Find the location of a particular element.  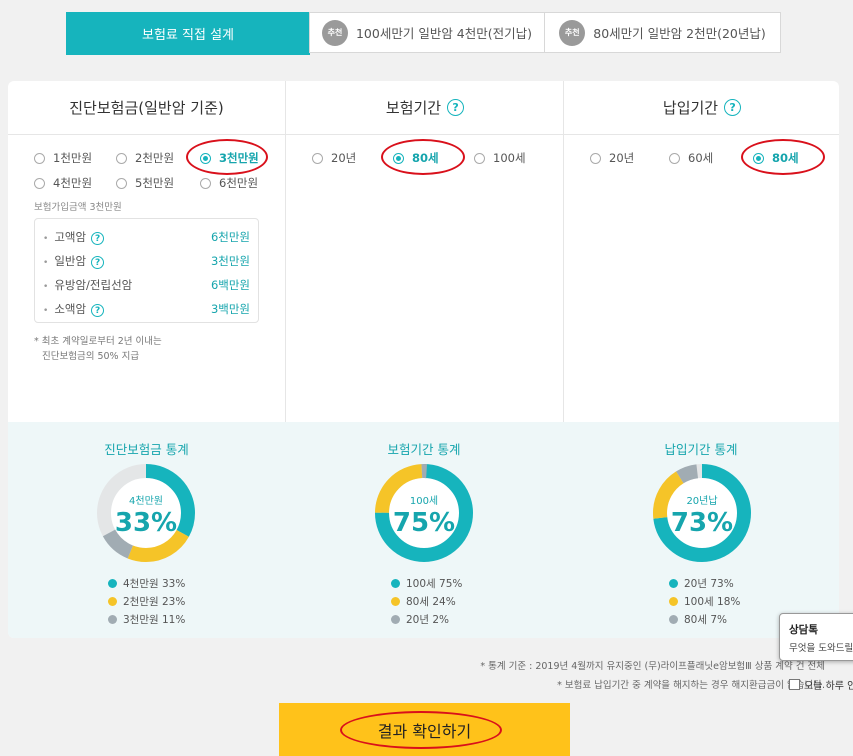

pay-option-20y: 20년 is located at coordinates (612, 158).